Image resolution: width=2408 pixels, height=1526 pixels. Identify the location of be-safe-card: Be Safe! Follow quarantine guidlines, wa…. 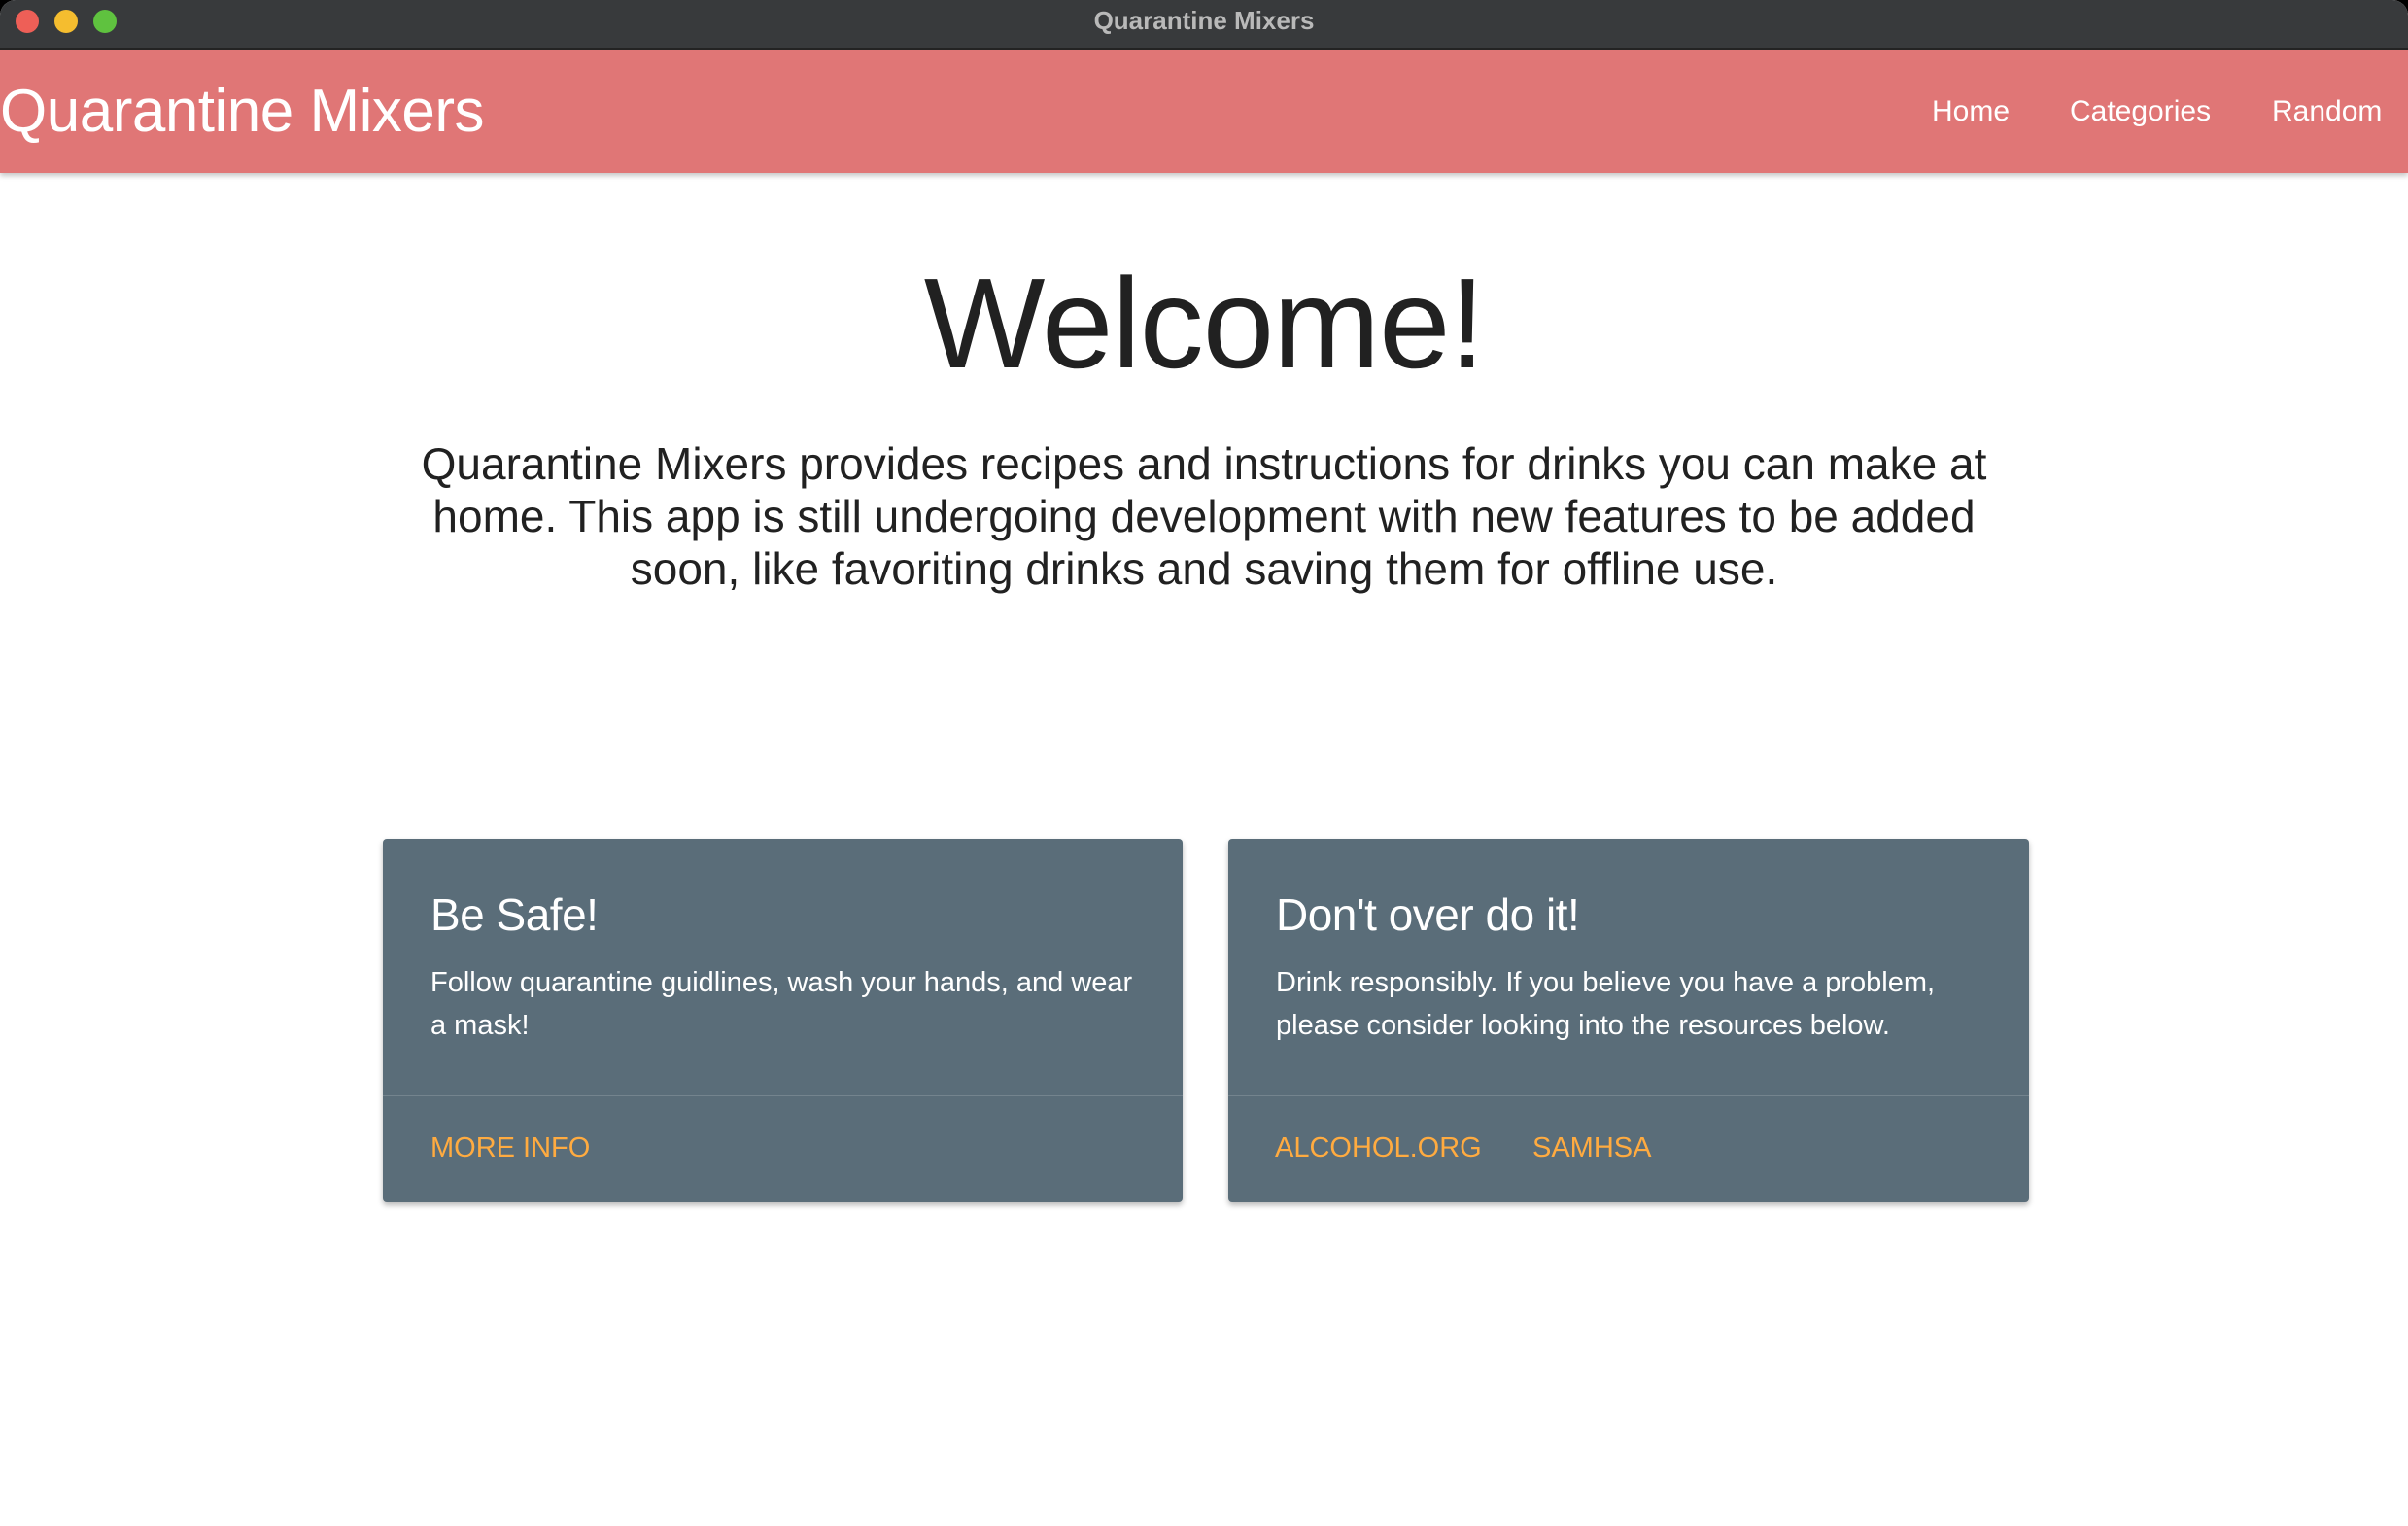
(783, 1021).